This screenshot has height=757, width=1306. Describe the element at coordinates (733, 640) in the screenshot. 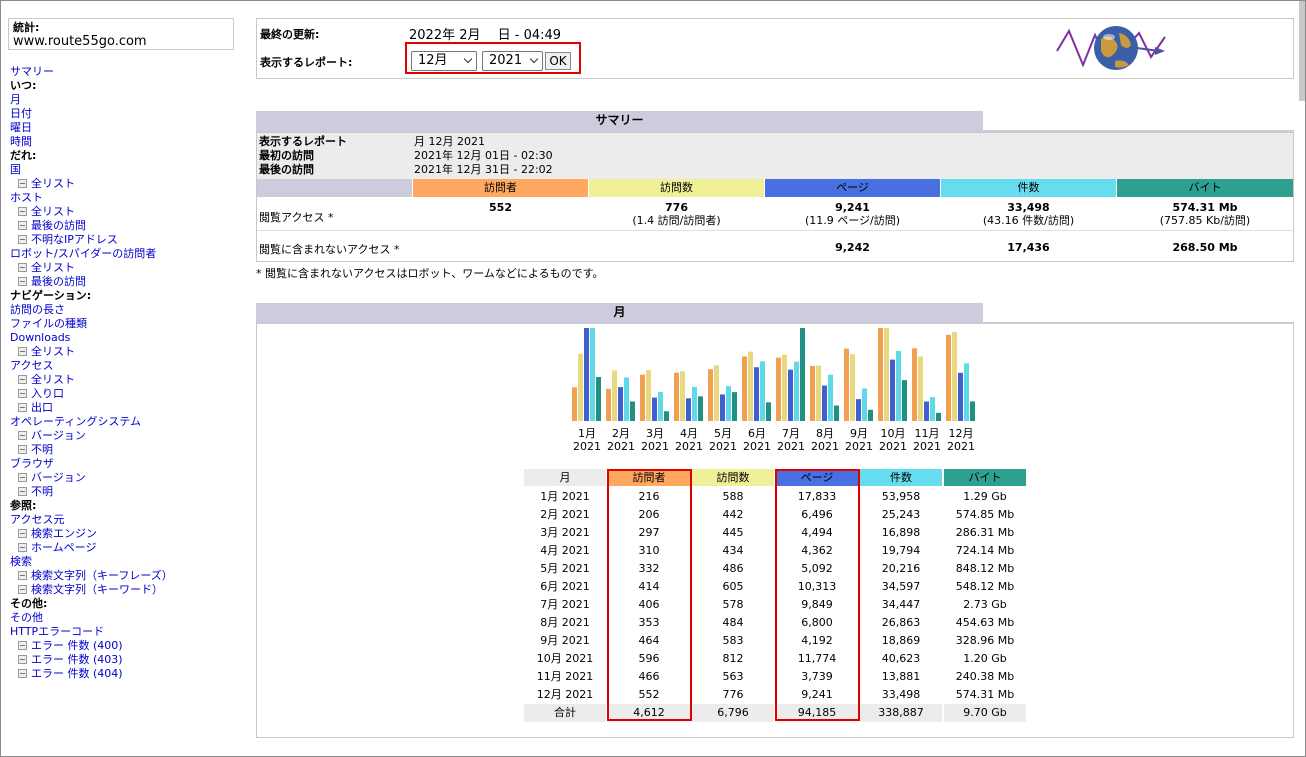

I see `table-cell: 583` at that location.